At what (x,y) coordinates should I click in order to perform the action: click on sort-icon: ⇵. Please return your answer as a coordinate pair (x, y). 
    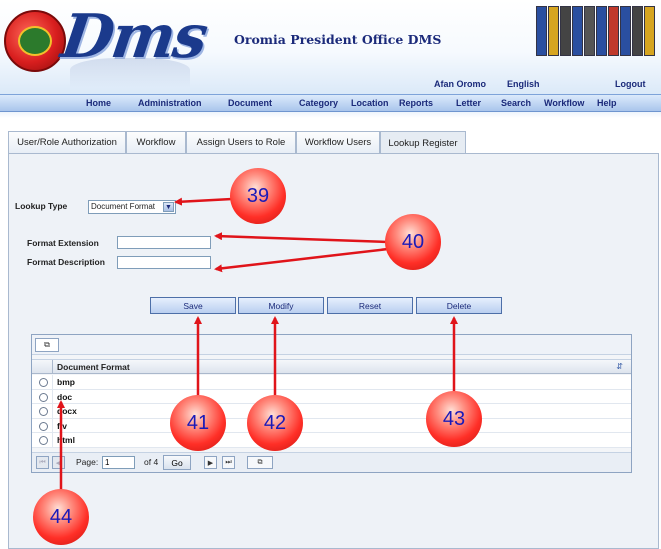
    Looking at the image, I should click on (619, 366).